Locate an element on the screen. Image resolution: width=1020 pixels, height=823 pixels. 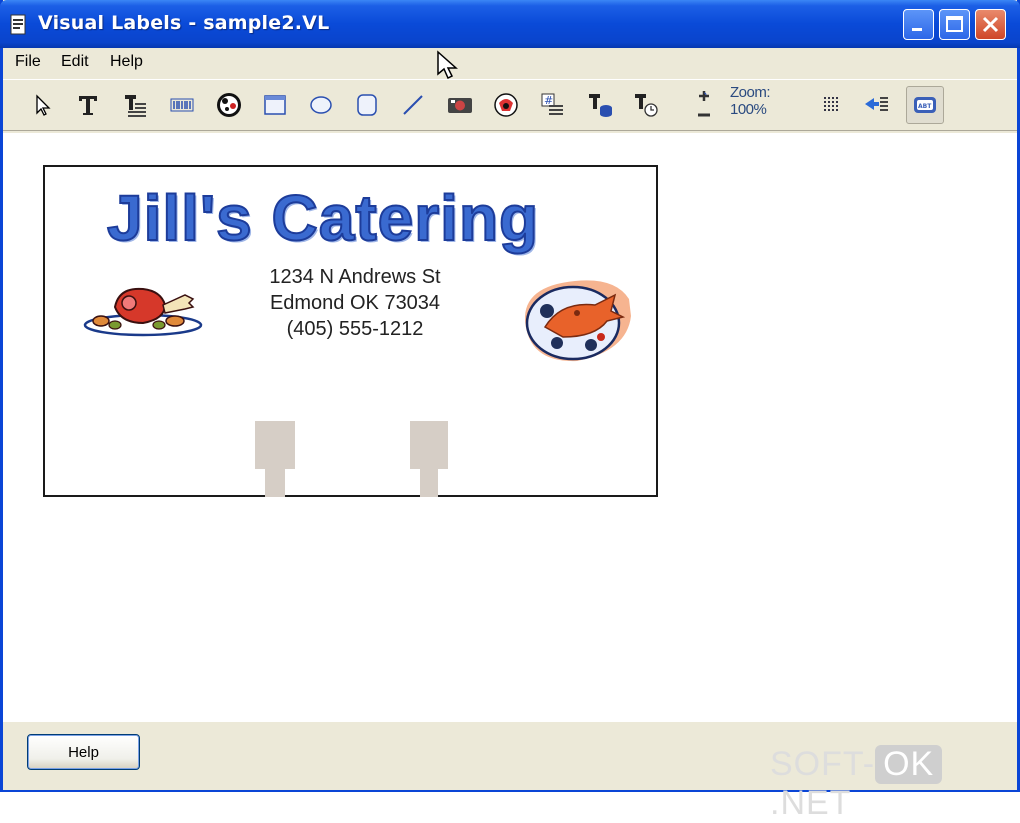
close-icon is located at coordinates (990, 24).